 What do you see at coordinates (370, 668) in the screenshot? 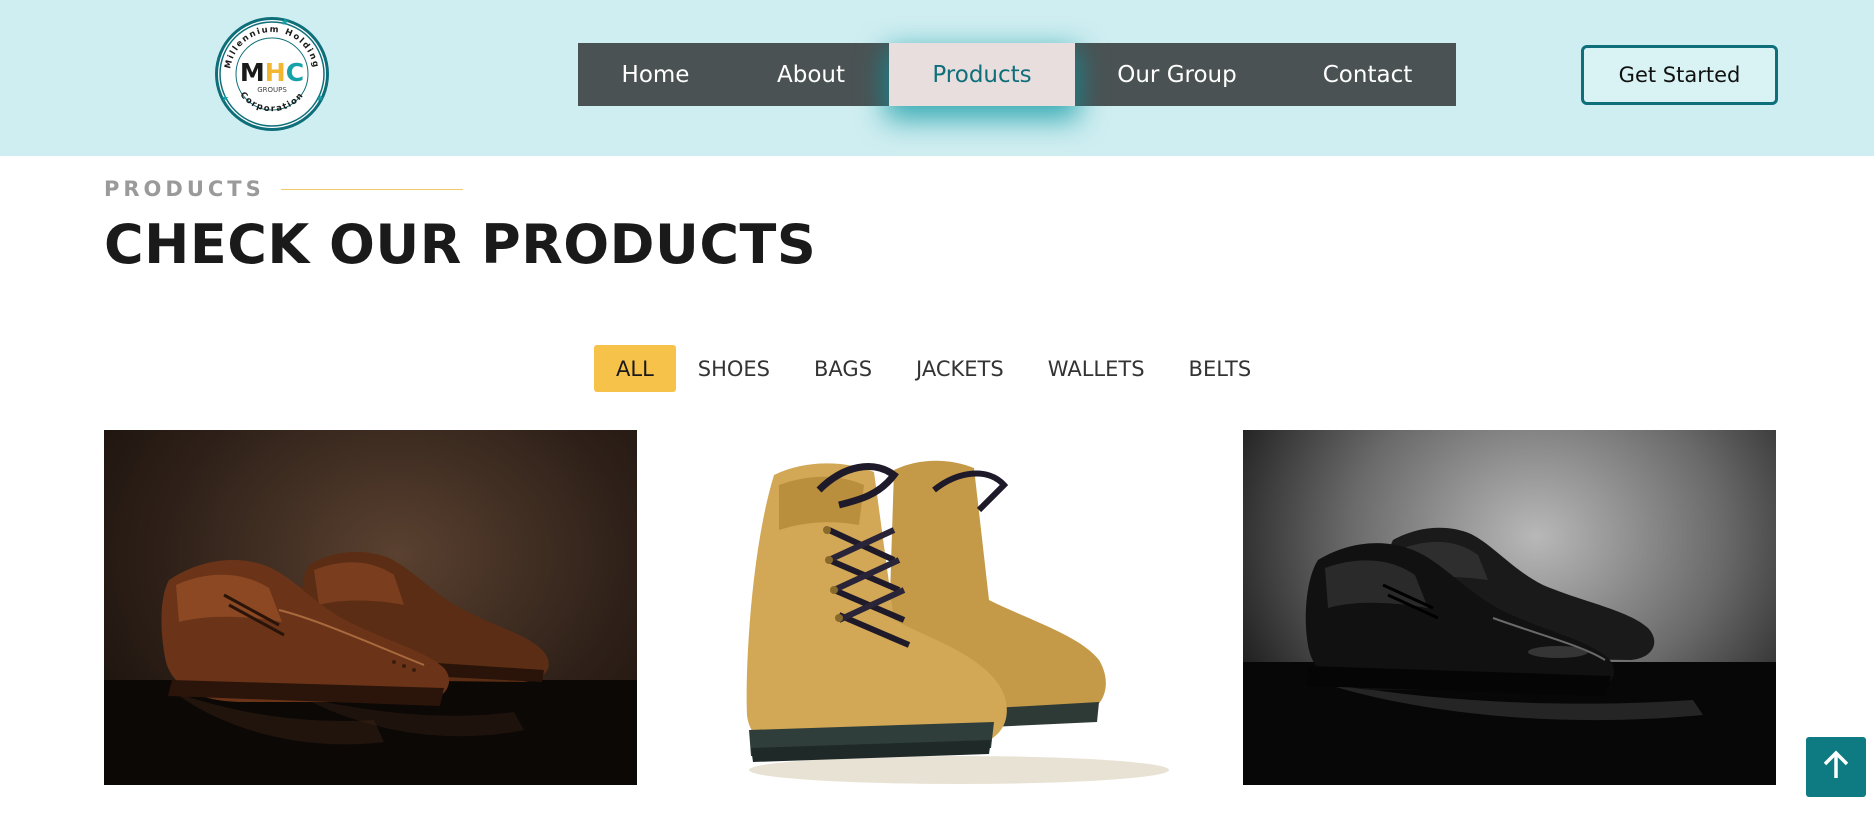
I see `brown-brogue-shoes-image` at bounding box center [370, 668].